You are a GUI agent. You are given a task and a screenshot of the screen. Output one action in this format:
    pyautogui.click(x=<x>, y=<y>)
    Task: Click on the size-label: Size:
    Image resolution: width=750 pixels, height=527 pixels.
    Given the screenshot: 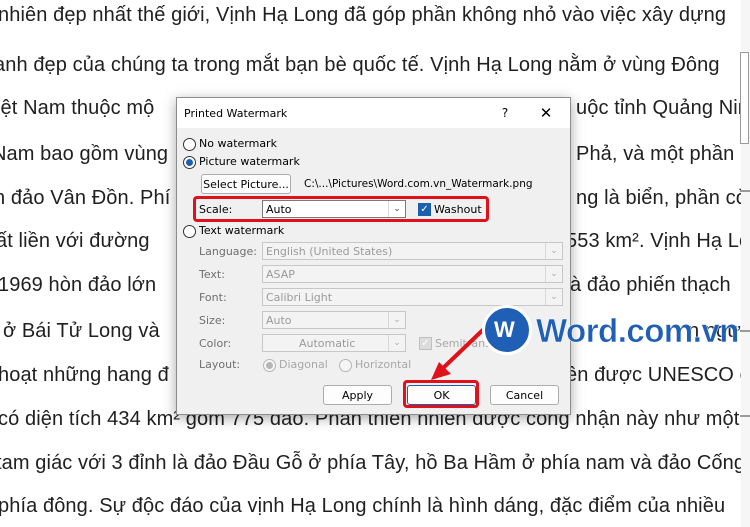 What is the action you would take?
    pyautogui.click(x=212, y=320)
    